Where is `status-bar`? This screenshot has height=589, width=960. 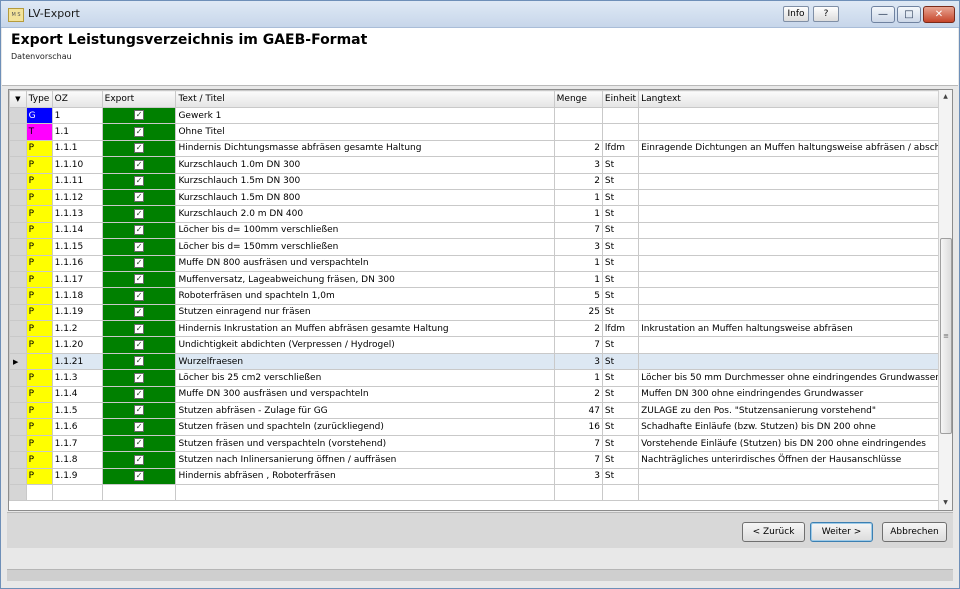 status-bar is located at coordinates (480, 575).